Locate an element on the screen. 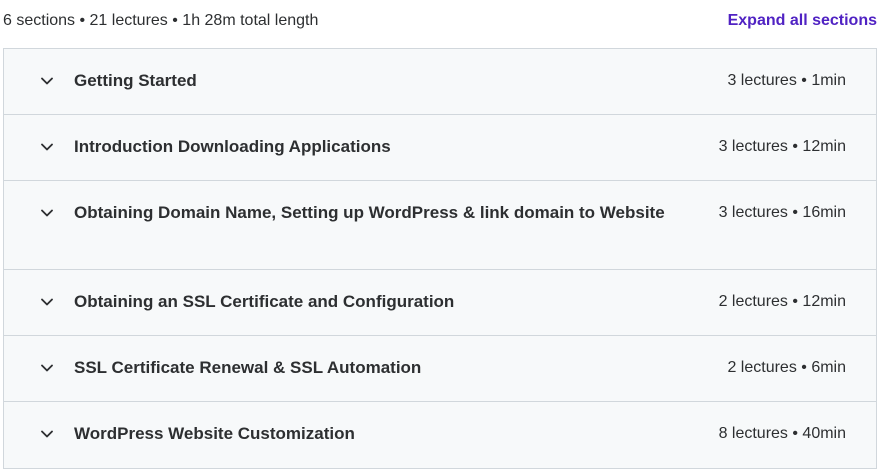 The width and height of the screenshot is (881, 473). section-meta: 3 lectures • 16min is located at coordinates (782, 212).